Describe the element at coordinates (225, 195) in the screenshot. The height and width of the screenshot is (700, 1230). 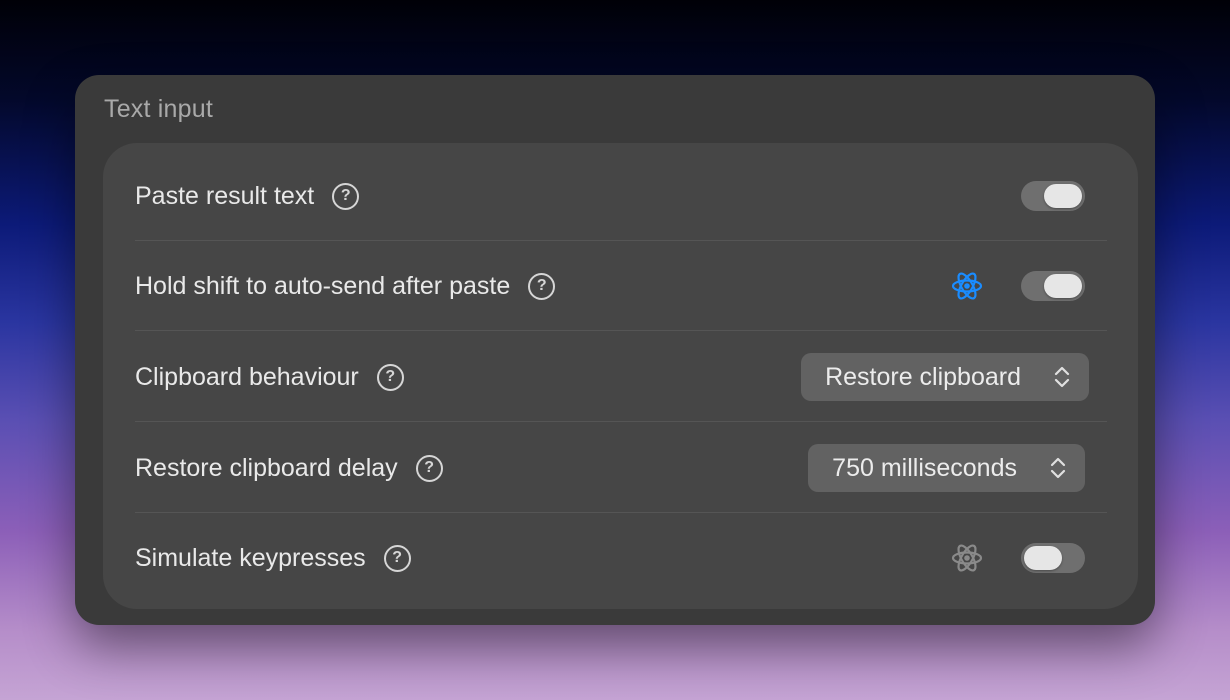
I see `setting-label: Paste result text` at that location.